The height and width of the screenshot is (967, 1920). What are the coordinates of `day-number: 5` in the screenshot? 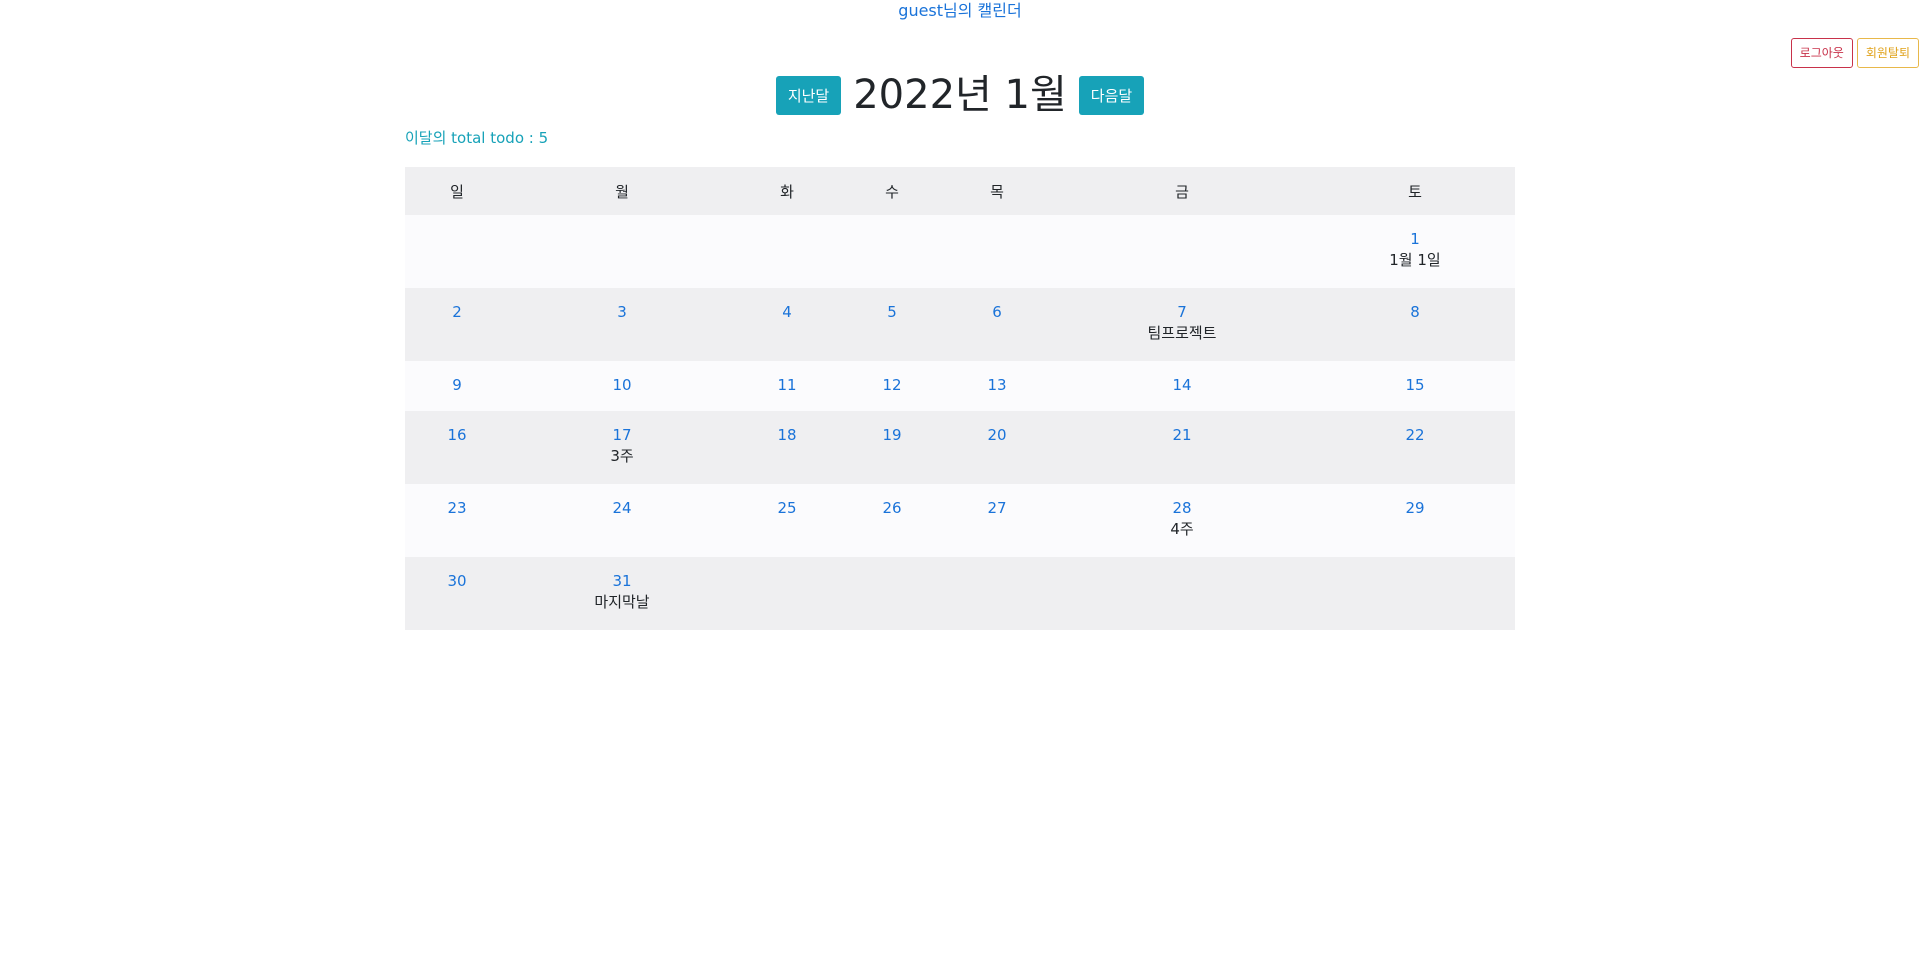 It's located at (892, 312).